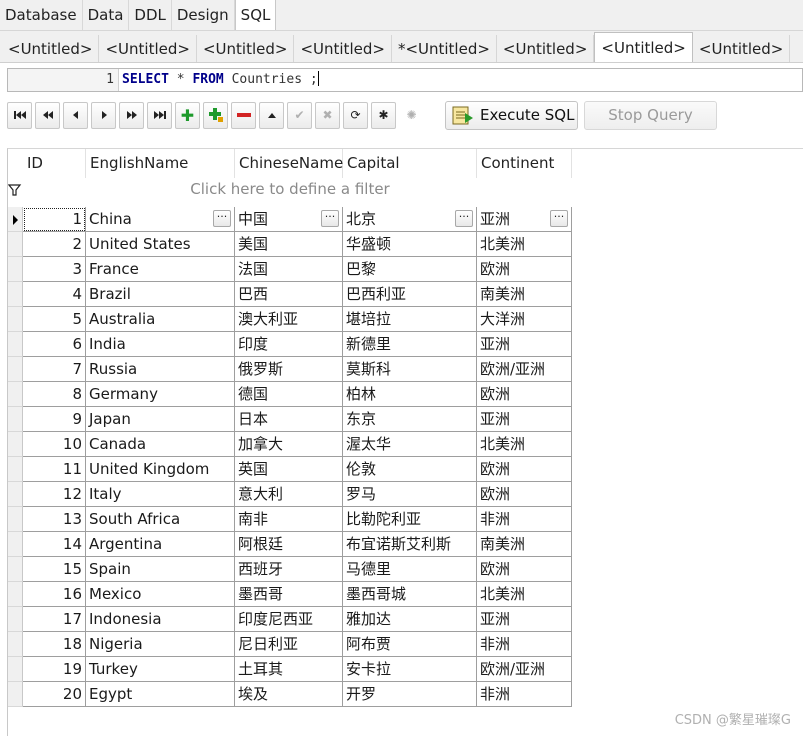  Describe the element at coordinates (411, 115) in the screenshot. I see `sparkle-button: ✺` at that location.